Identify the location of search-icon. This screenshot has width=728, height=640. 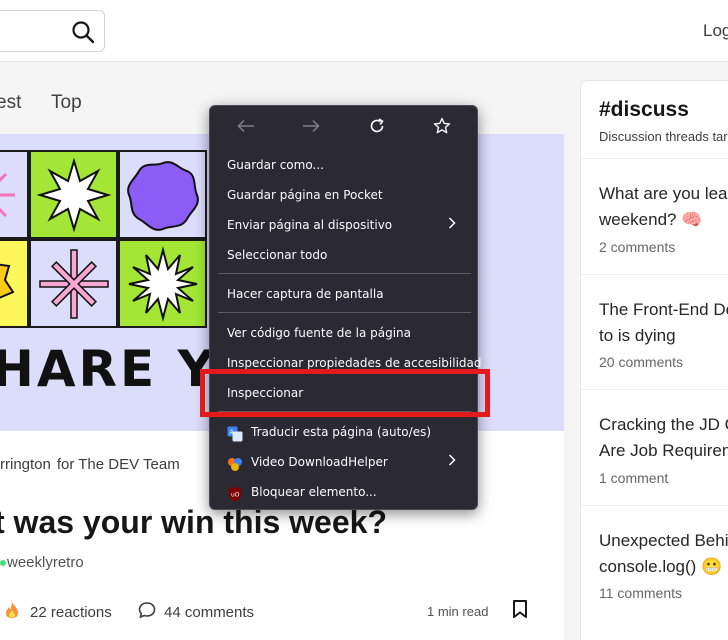
(83, 32).